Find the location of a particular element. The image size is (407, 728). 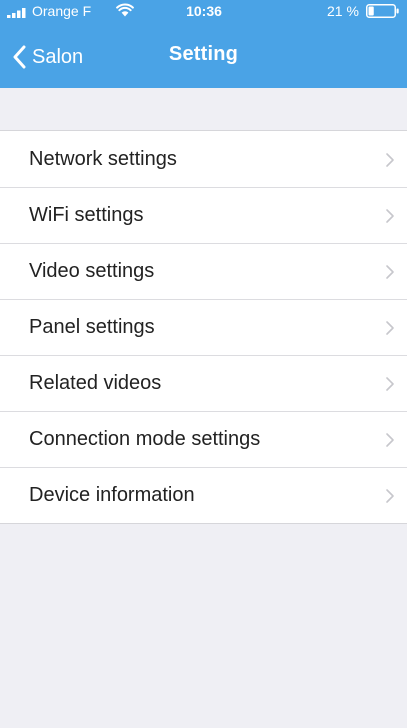

clock: 10:36 is located at coordinates (204, 11).